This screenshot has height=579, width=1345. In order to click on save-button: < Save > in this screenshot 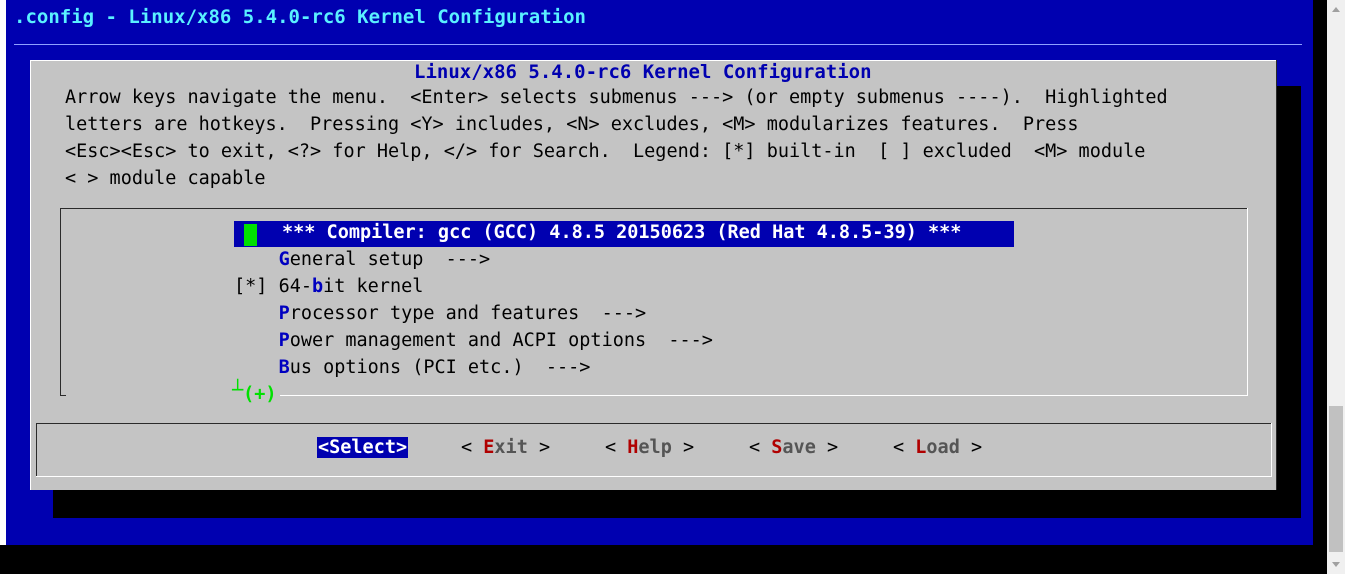, I will do `click(793, 447)`.